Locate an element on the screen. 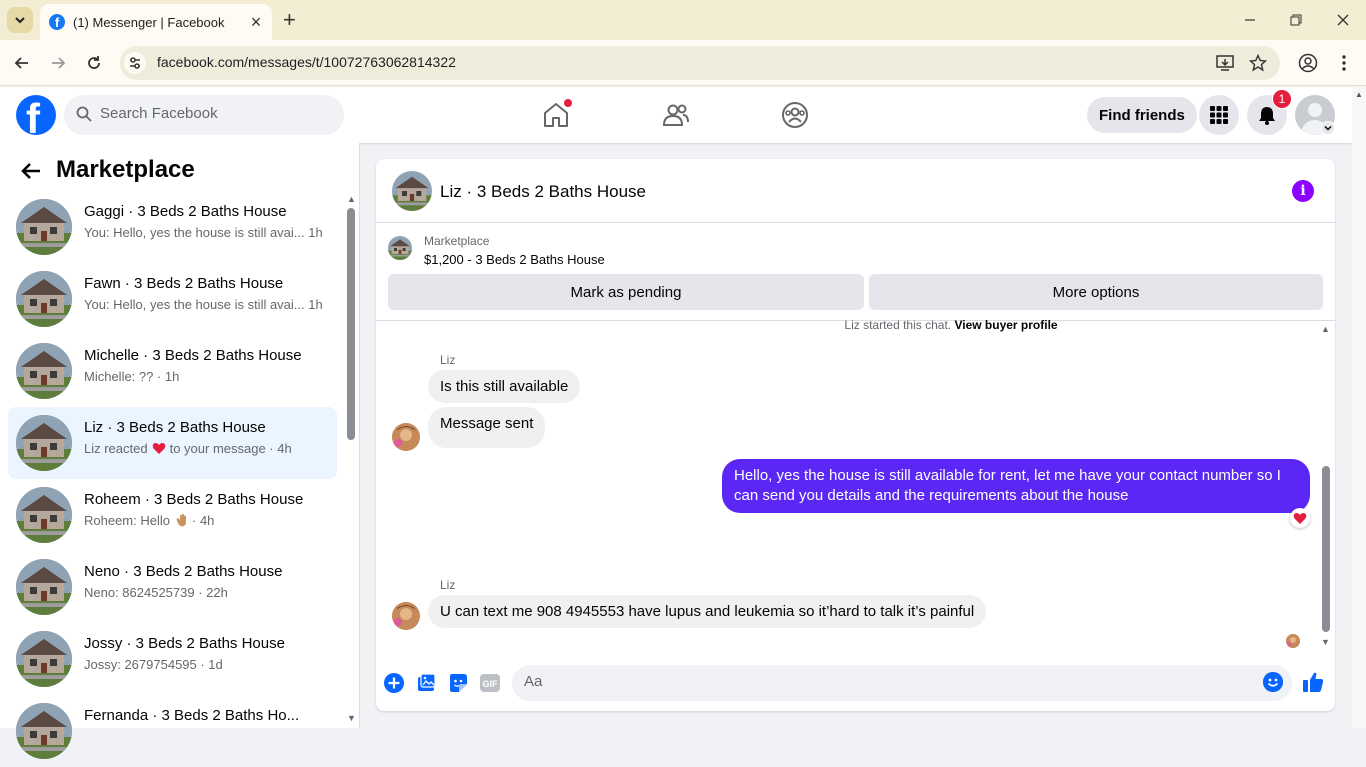  notification-badge: 1 is located at coordinates (1282, 99).